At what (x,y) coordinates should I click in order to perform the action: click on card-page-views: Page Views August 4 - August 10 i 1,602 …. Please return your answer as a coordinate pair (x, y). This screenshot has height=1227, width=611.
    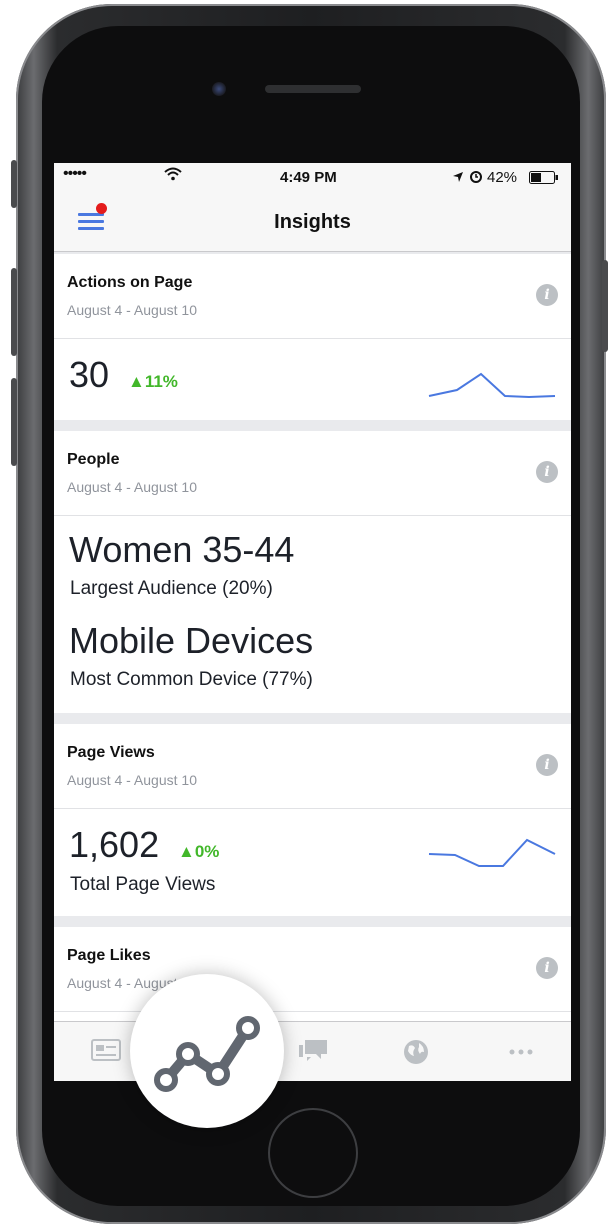
    Looking at the image, I should click on (312, 820).